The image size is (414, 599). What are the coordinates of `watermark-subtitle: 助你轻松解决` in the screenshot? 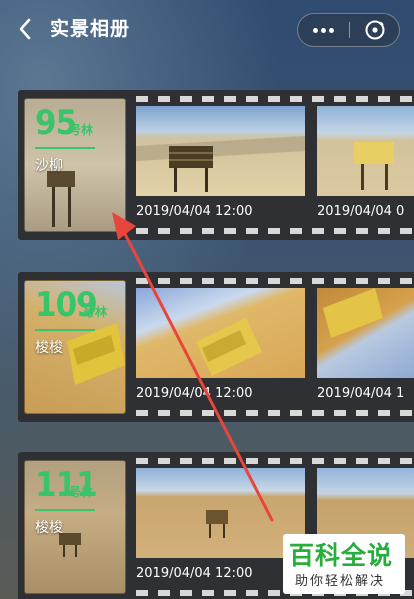 It's located at (340, 581).